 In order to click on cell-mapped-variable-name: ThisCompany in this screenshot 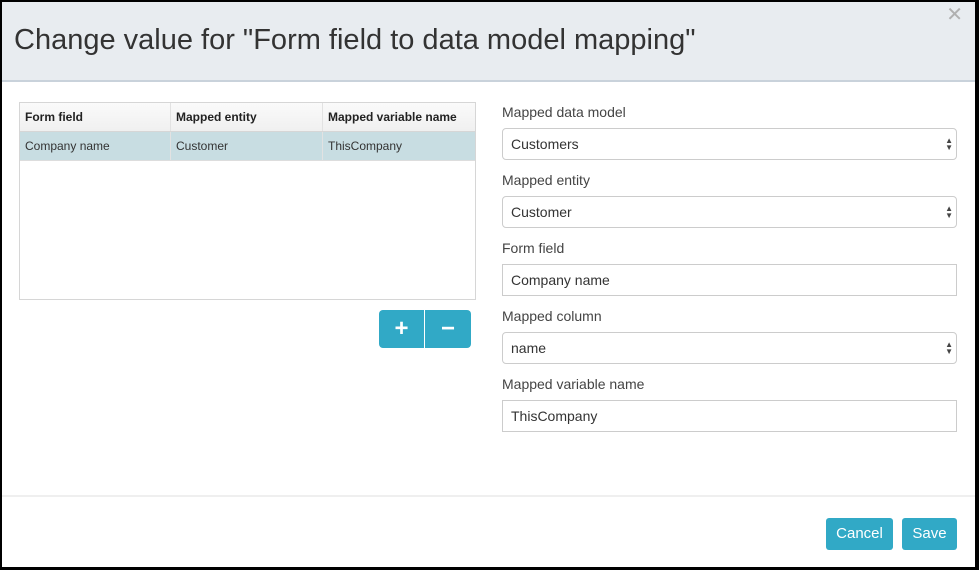, I will do `click(365, 146)`.